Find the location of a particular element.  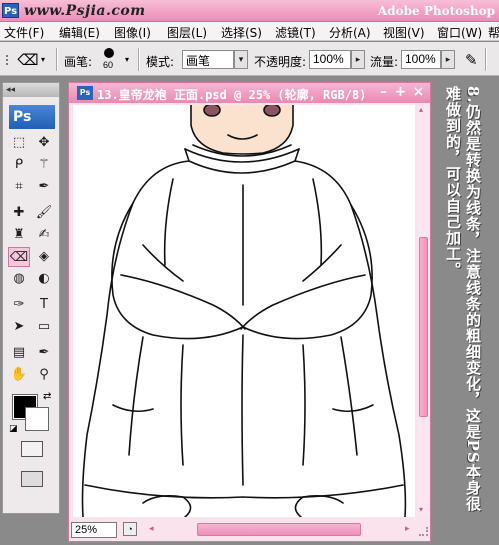

mode-select: 画笔 is located at coordinates (208, 59).